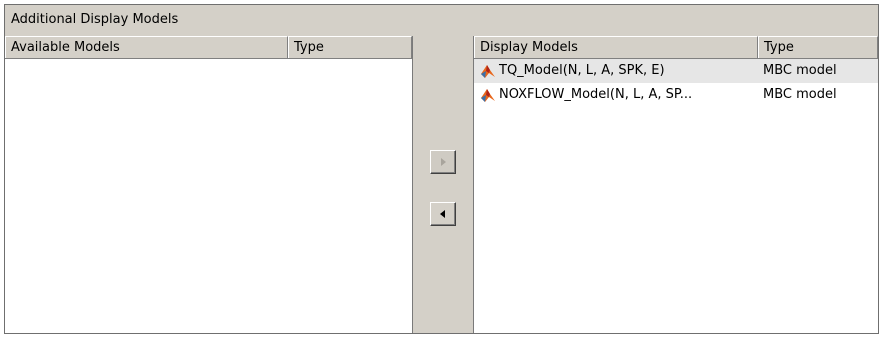  I want to click on list-item: TQ_Model(N, L, A, SPK, E) MBC model, so click(676, 71).